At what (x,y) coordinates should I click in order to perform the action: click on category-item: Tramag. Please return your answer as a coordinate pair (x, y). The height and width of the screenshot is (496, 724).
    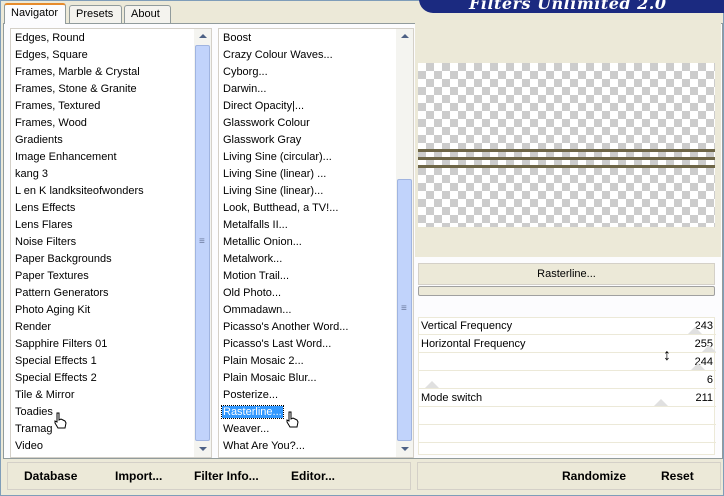
    Looking at the image, I should click on (103, 429).